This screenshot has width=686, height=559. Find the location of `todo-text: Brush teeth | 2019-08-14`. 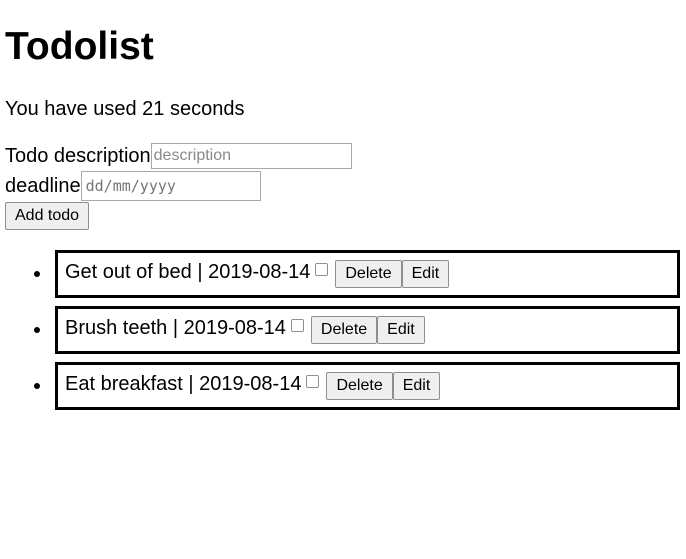

todo-text: Brush teeth | 2019-08-14 is located at coordinates (175, 327).